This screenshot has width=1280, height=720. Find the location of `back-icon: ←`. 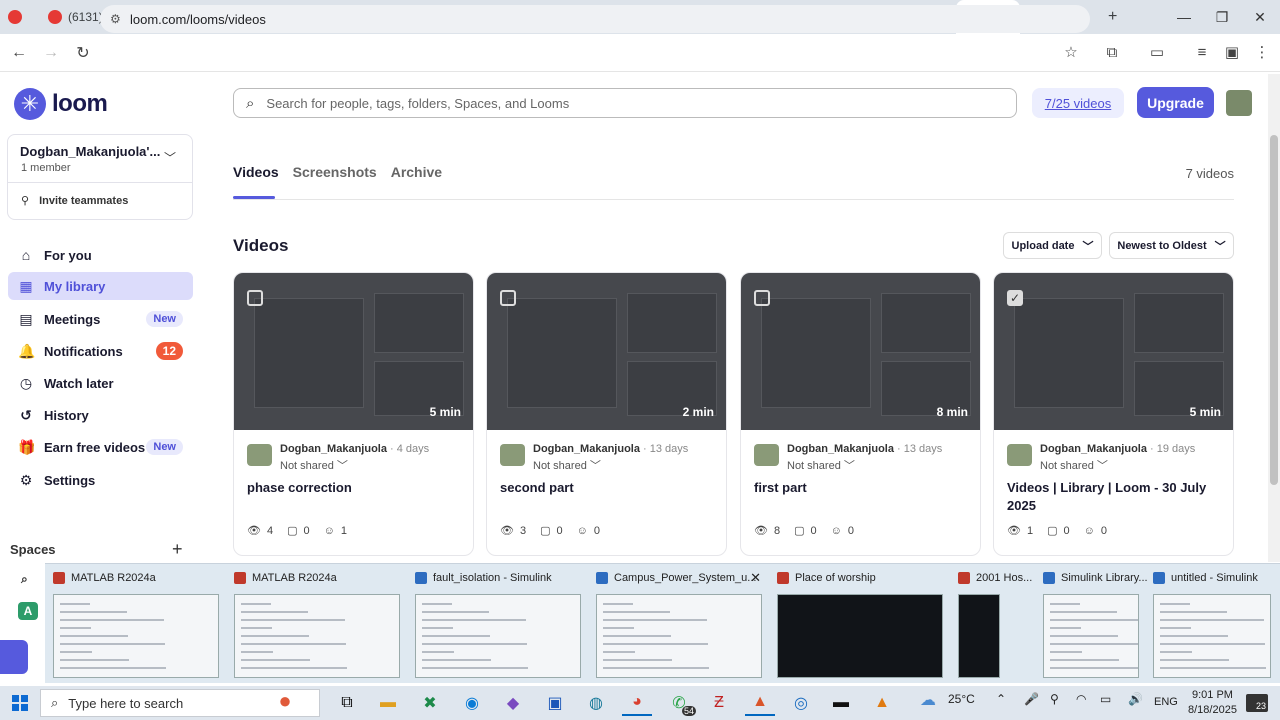

back-icon: ← is located at coordinates (19, 53).